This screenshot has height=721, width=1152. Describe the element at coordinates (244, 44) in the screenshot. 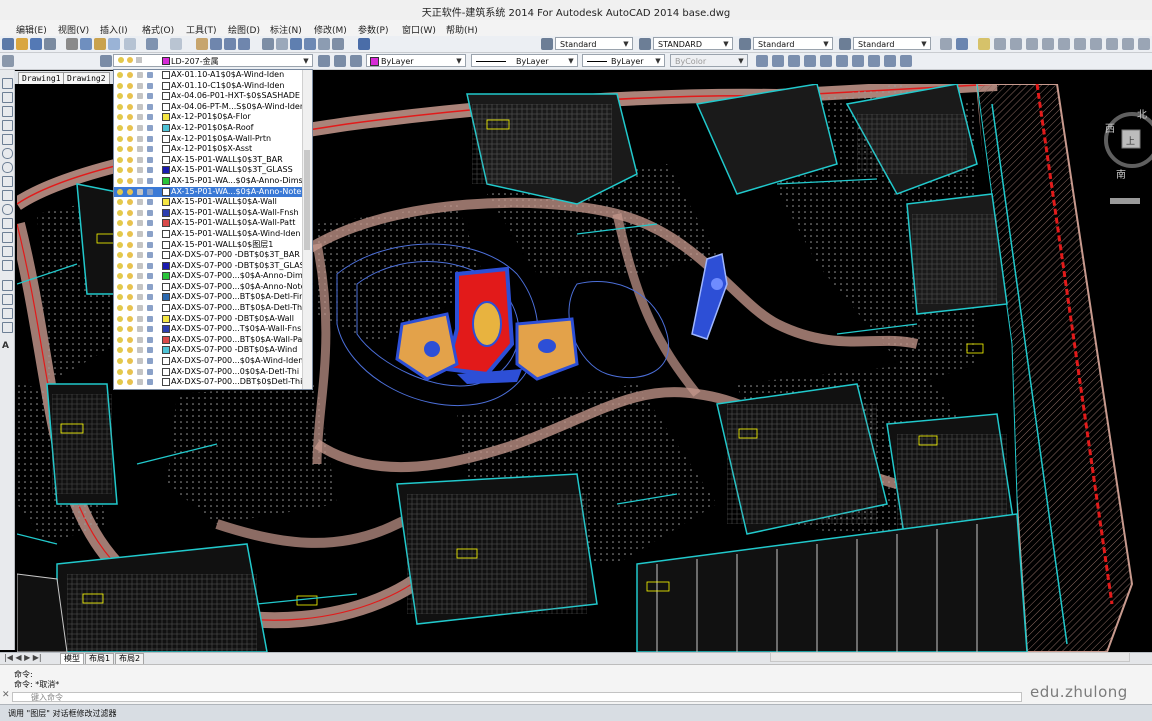

I see `zoom-previous-icon` at that location.